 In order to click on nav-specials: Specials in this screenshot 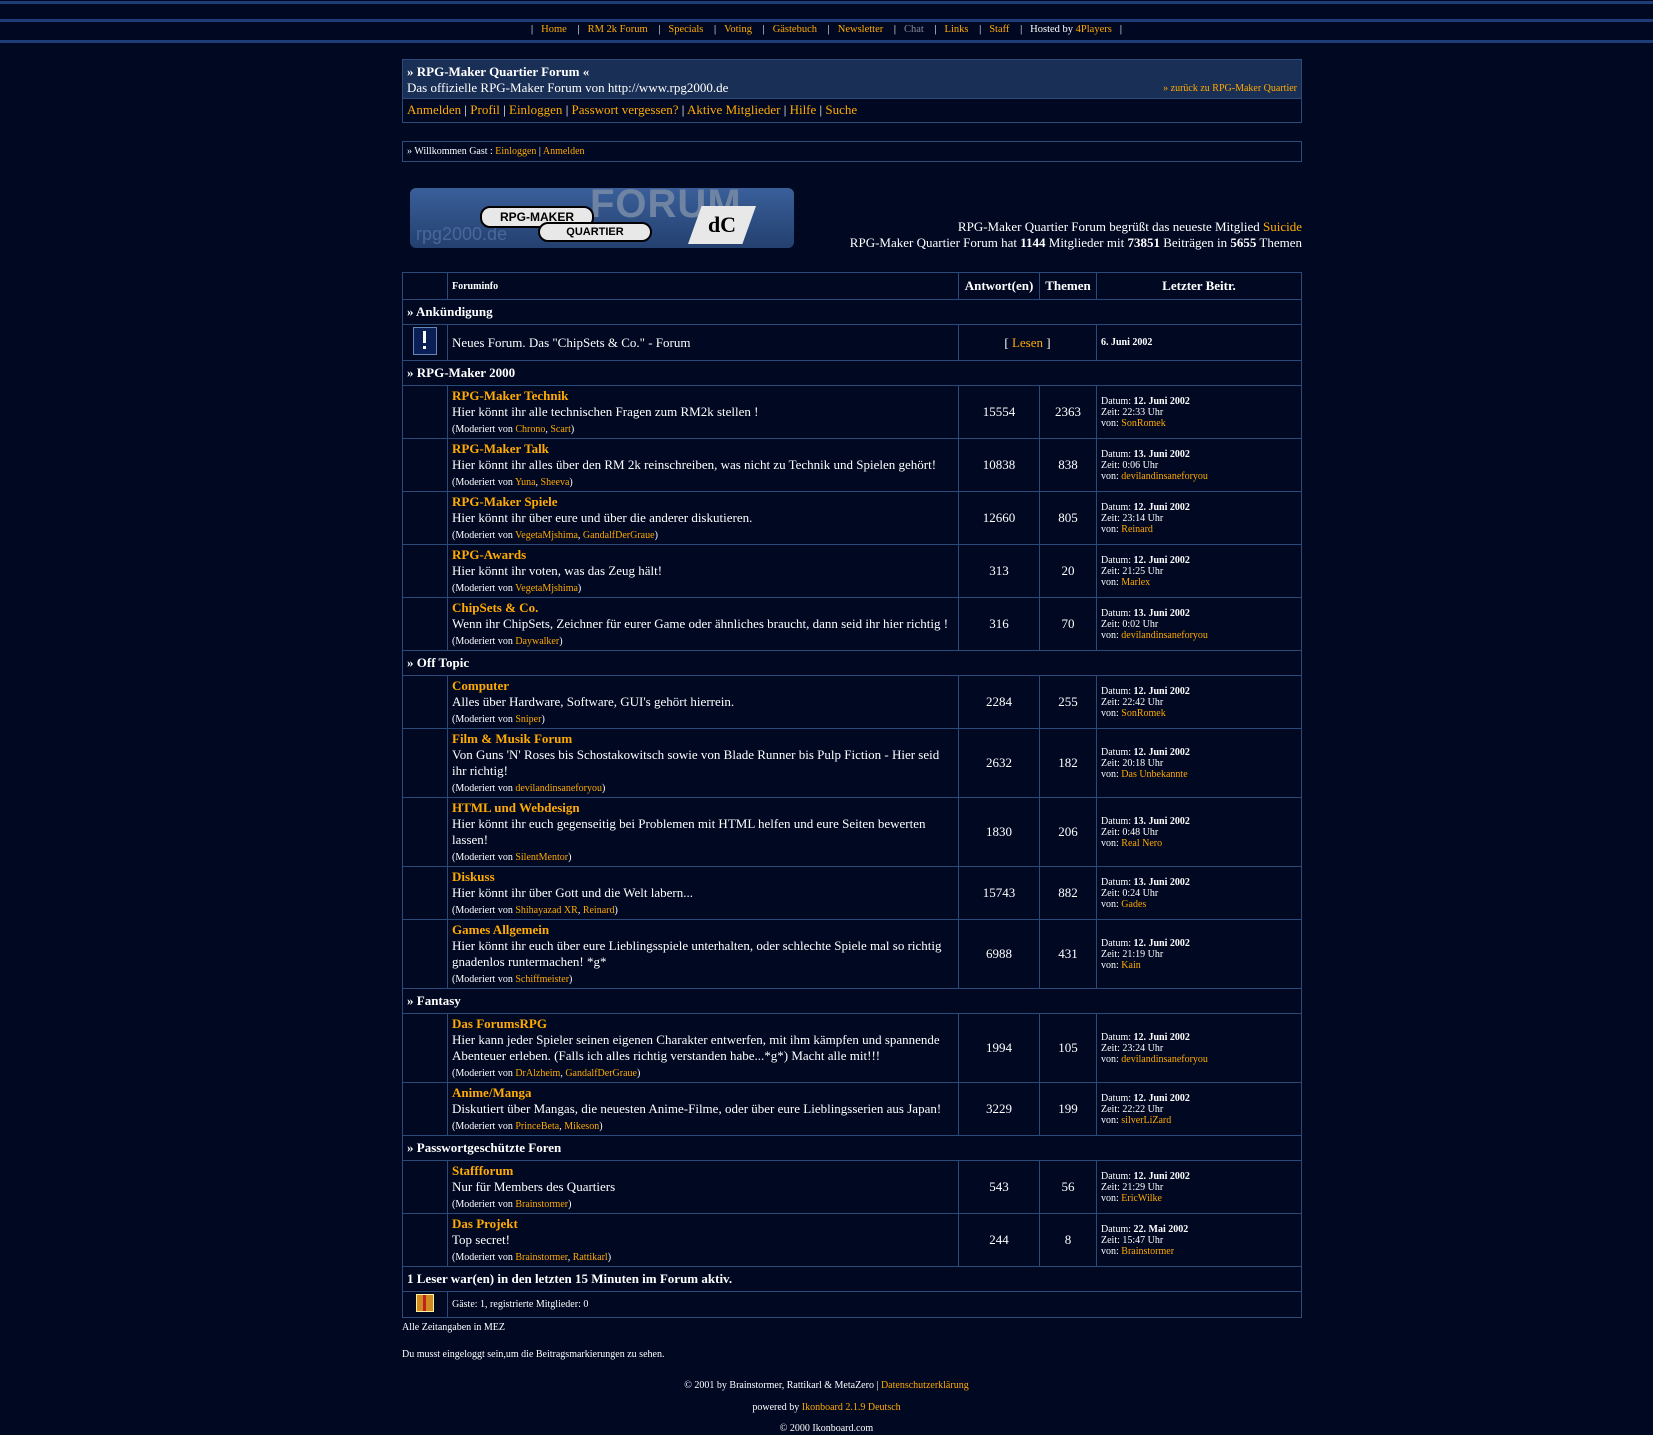, I will do `click(685, 29)`.